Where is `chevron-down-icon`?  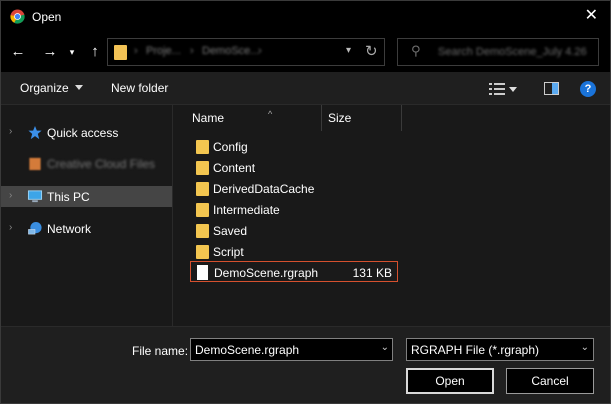 chevron-down-icon is located at coordinates (78, 87).